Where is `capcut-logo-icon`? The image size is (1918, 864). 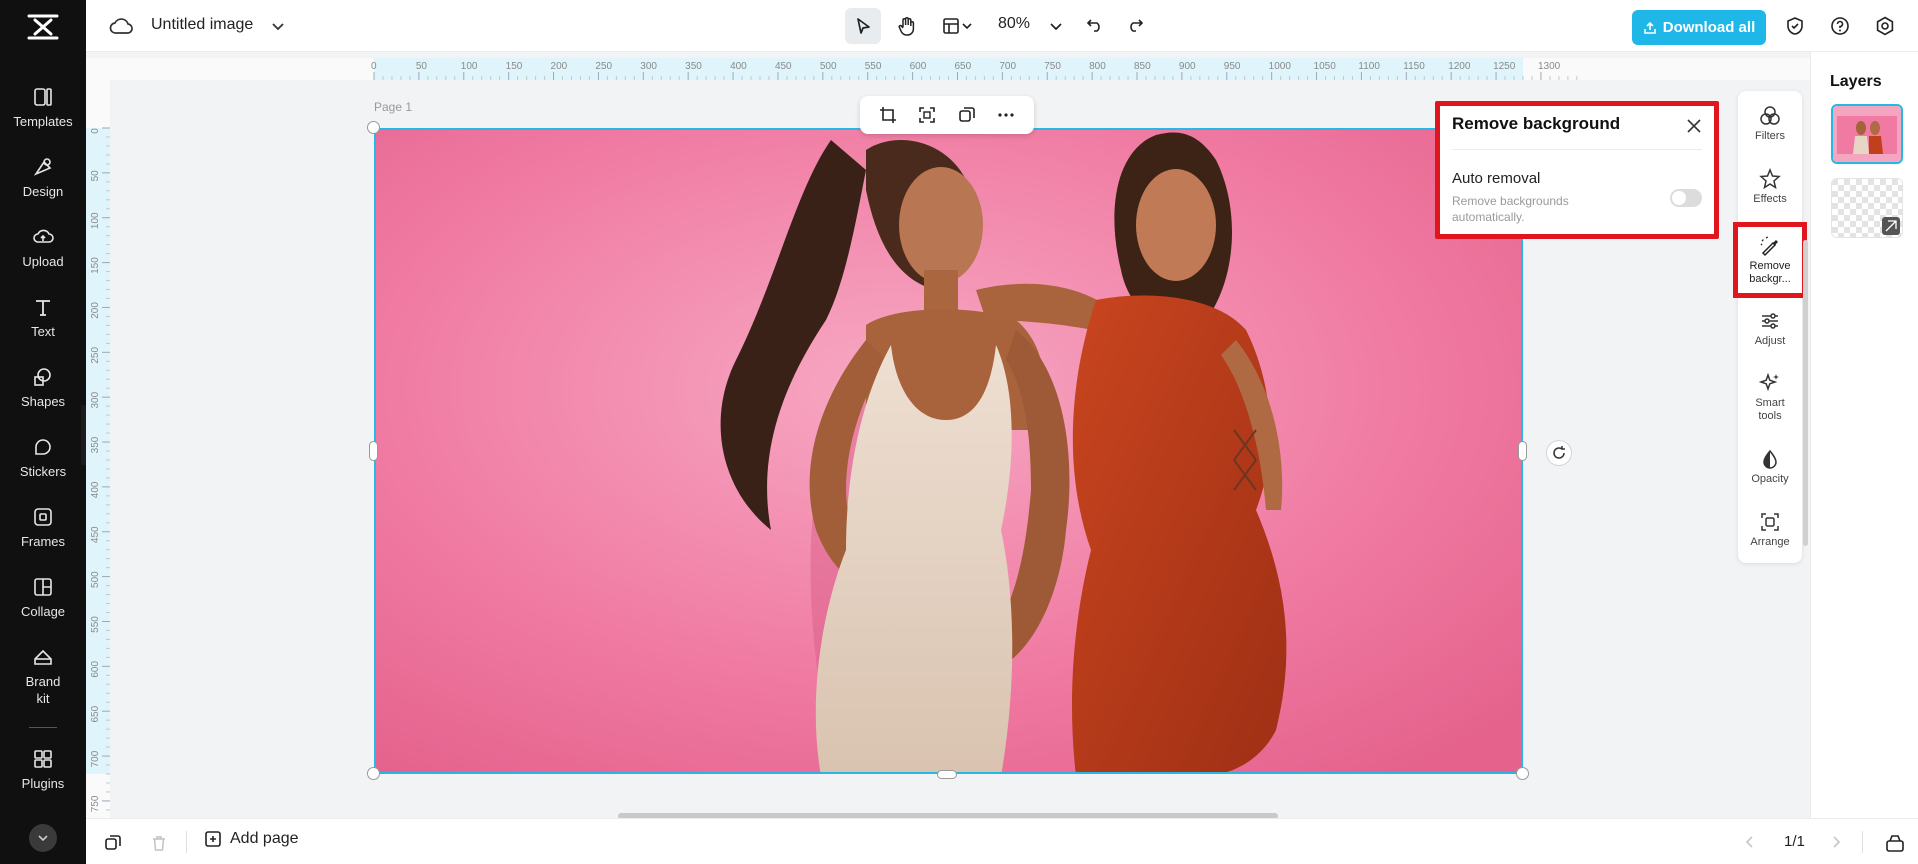 capcut-logo-icon is located at coordinates (43, 27).